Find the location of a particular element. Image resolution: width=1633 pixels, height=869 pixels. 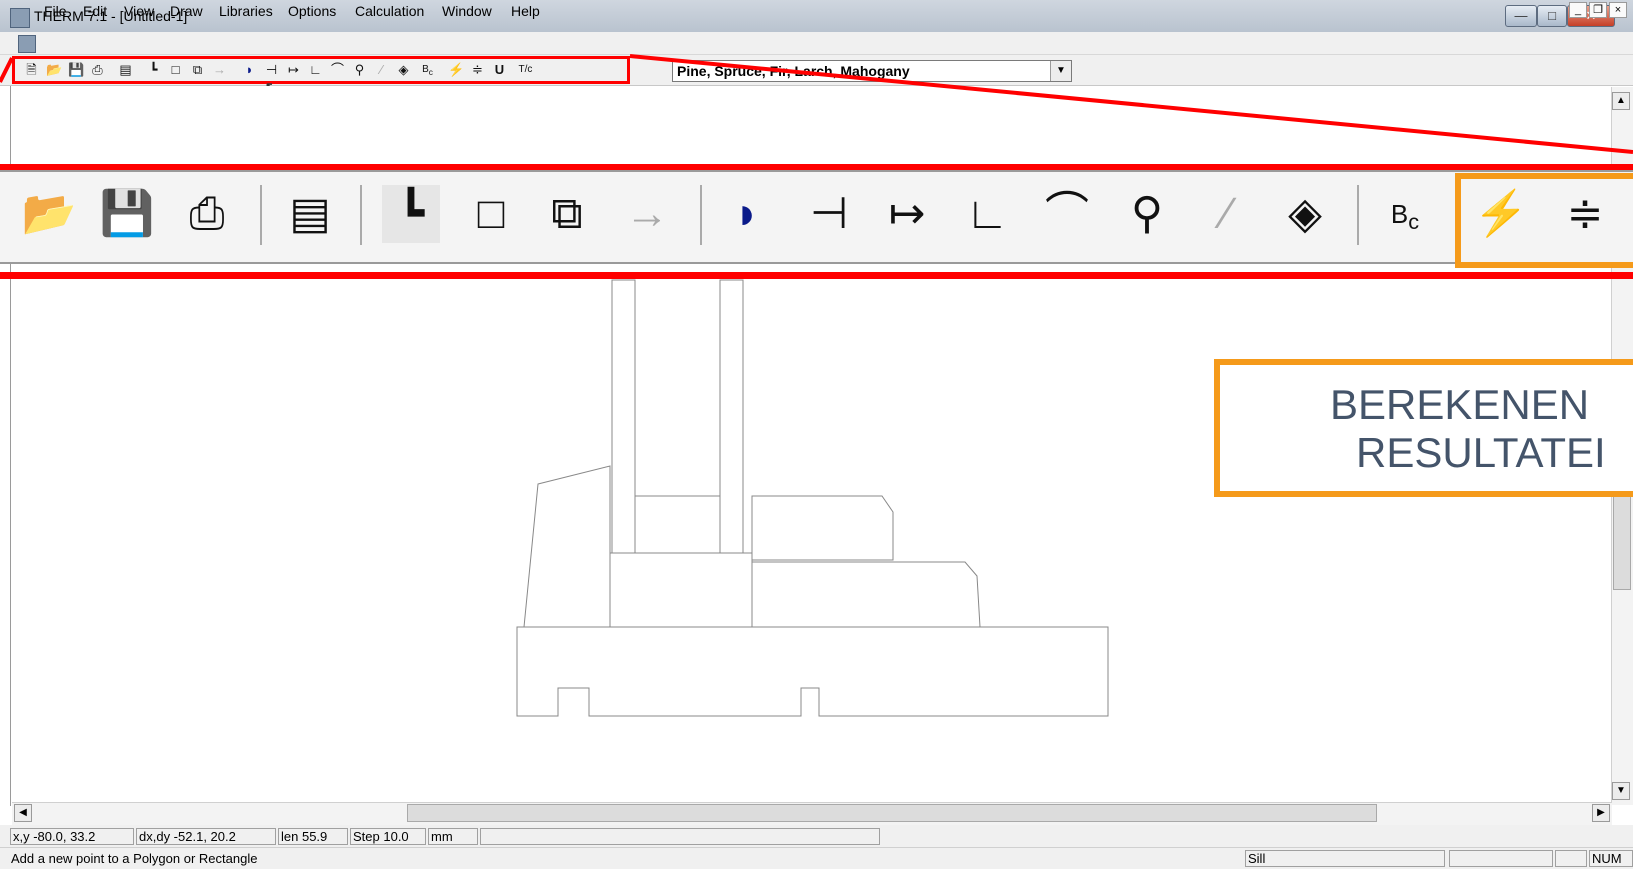

print-icon: ⎙ is located at coordinates (207, 214).